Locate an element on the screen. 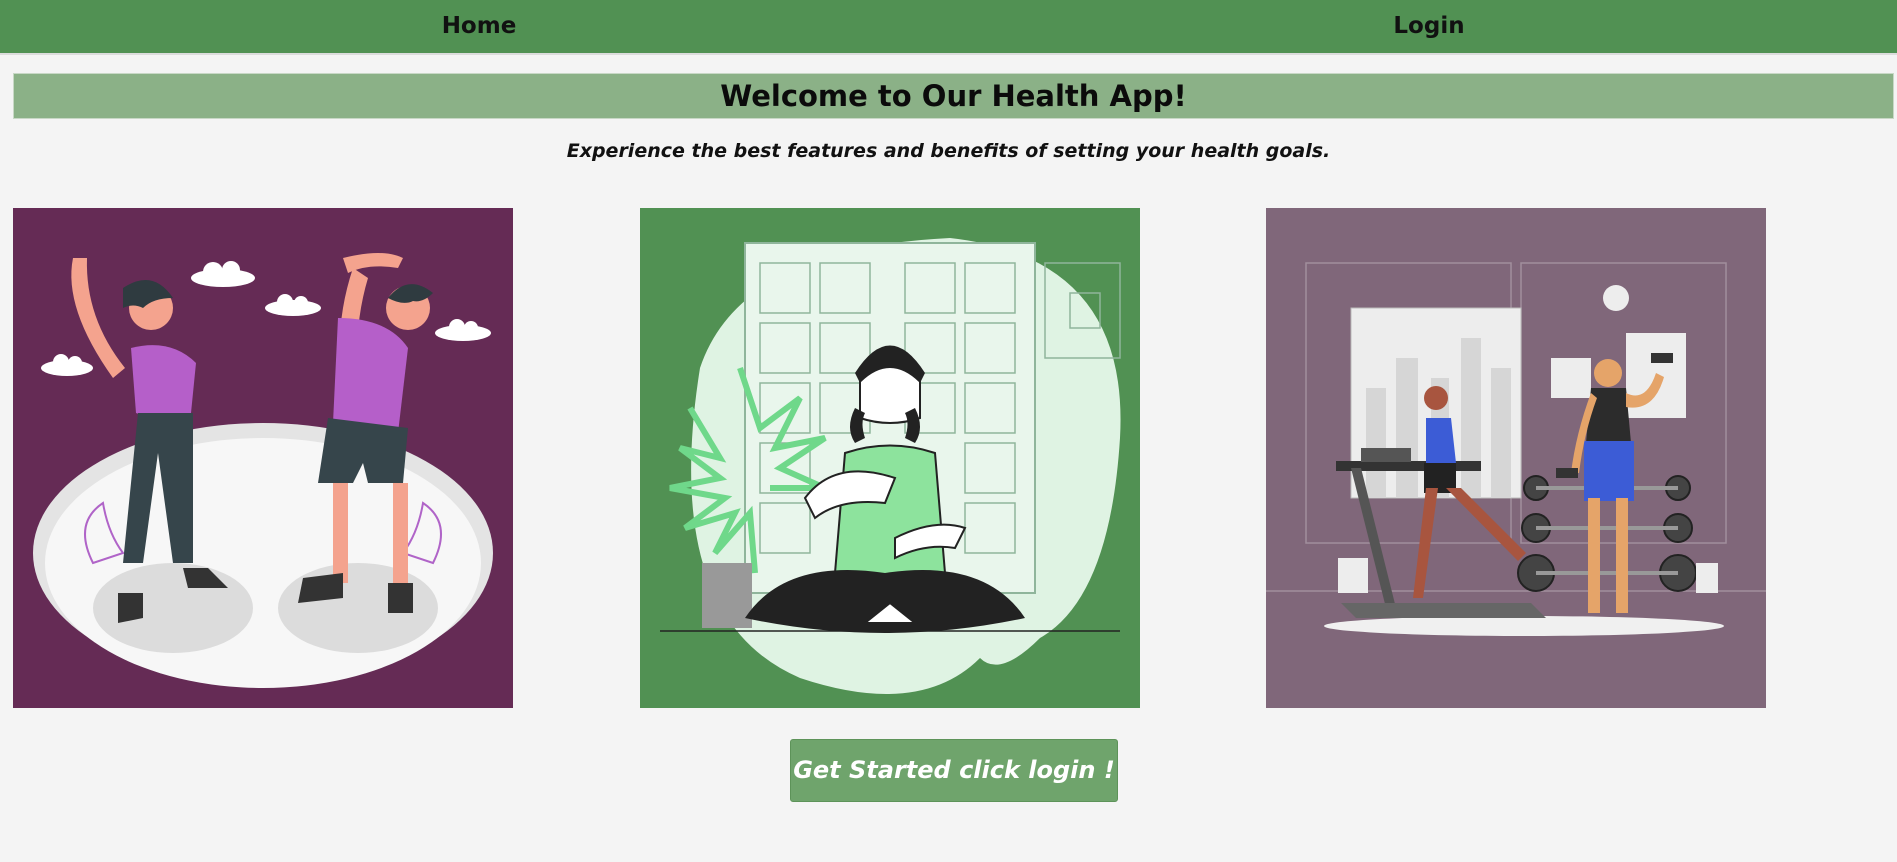 The width and height of the screenshot is (1897, 862). top-navbar: Home Login is located at coordinates (948, 27).